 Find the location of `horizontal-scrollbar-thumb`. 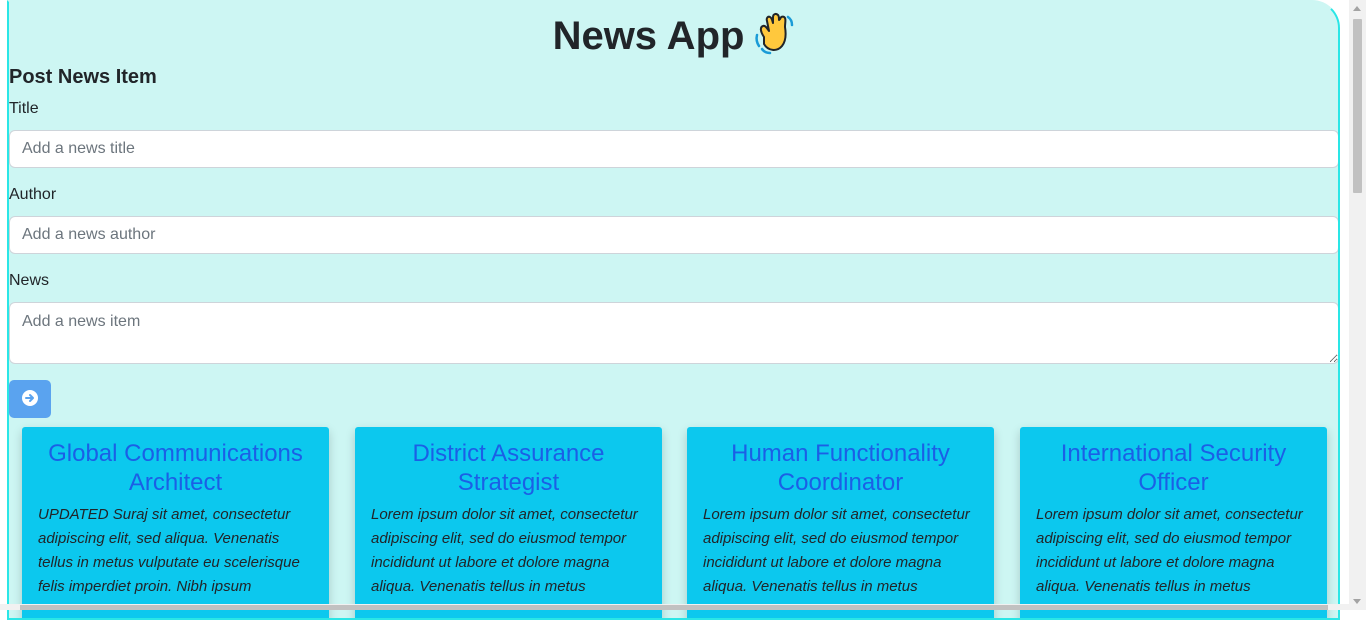

horizontal-scrollbar-thumb is located at coordinates (674, 607).